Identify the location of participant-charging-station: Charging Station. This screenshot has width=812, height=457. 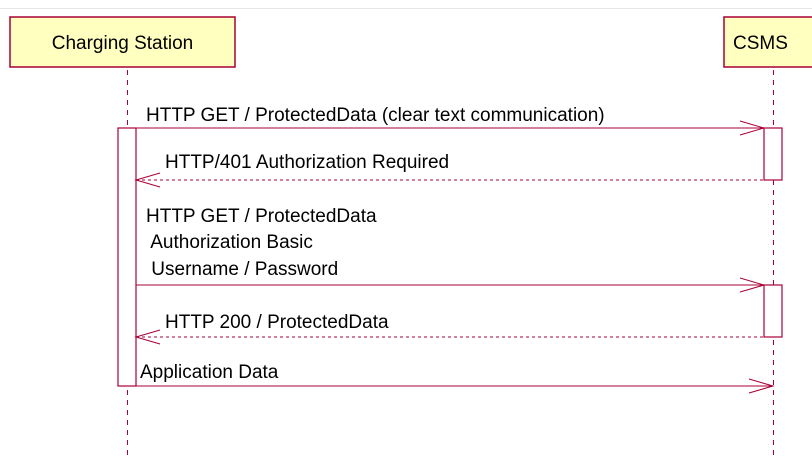
(122, 42).